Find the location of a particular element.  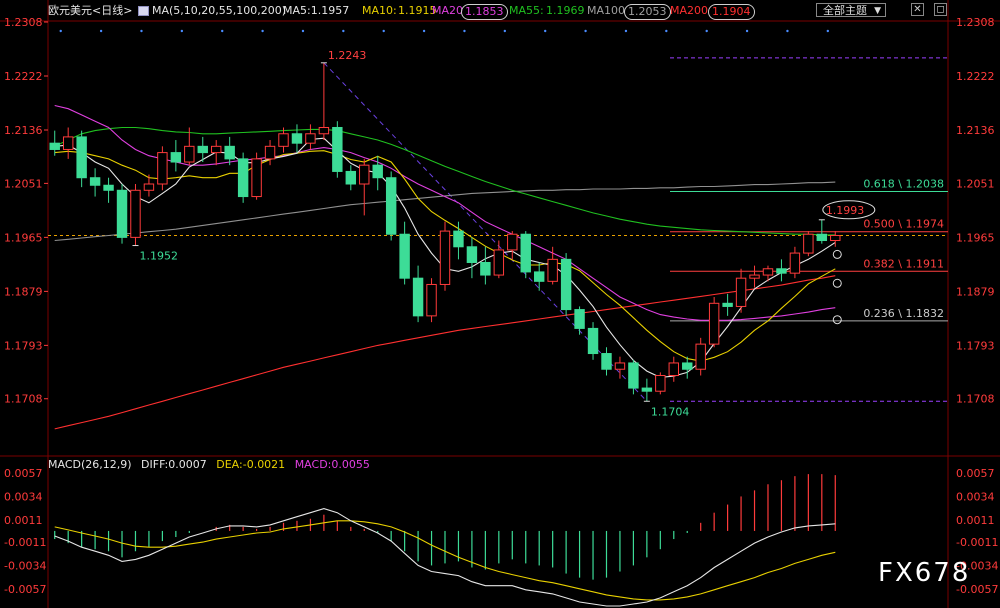

macd-tick-left: 0.0034 is located at coordinates (23, 496).